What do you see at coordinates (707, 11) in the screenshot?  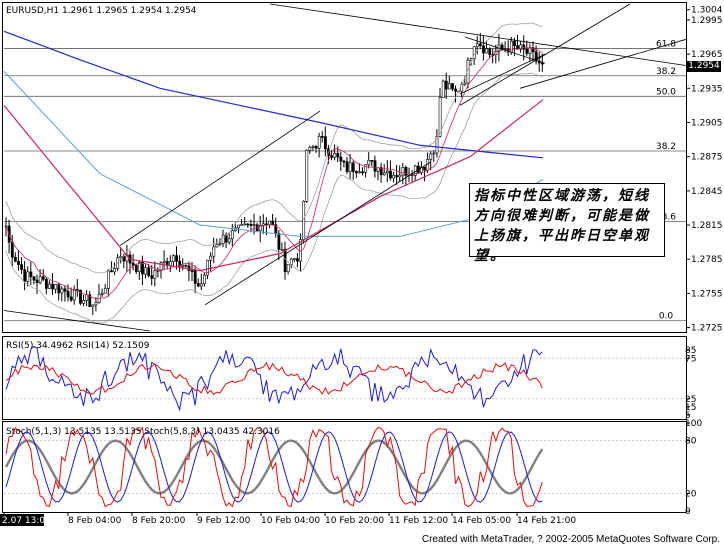 I see `y-tick-label: 1.3004` at bounding box center [707, 11].